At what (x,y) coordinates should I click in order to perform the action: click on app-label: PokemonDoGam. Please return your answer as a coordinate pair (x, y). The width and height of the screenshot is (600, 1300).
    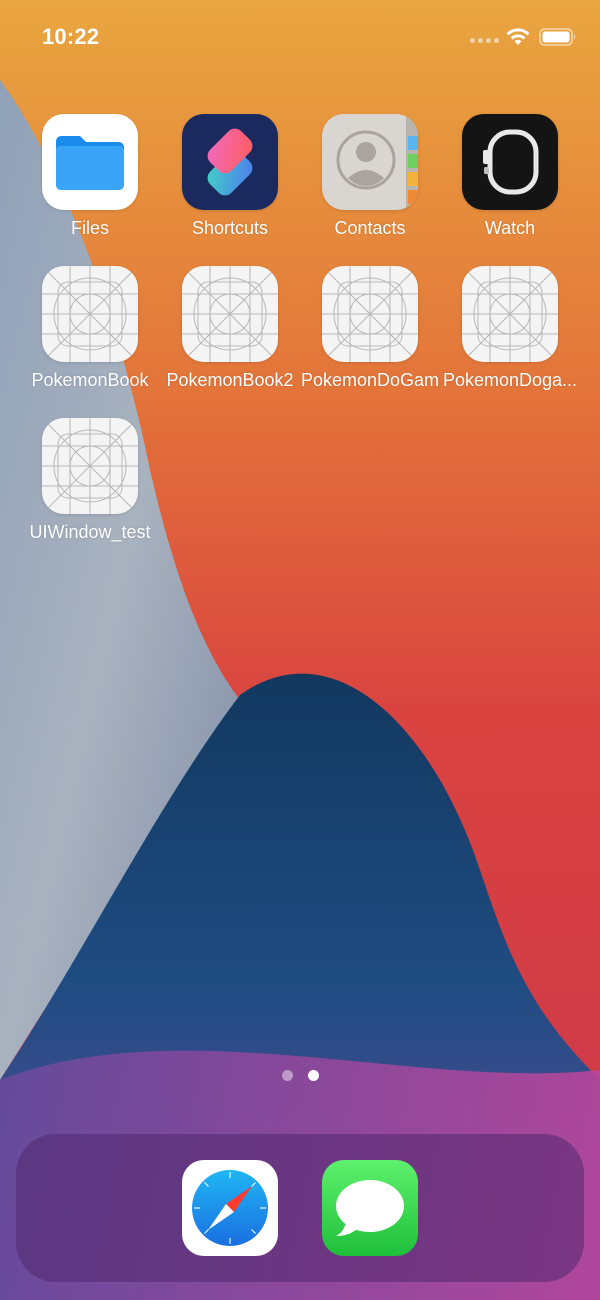
    Looking at the image, I should click on (370, 380).